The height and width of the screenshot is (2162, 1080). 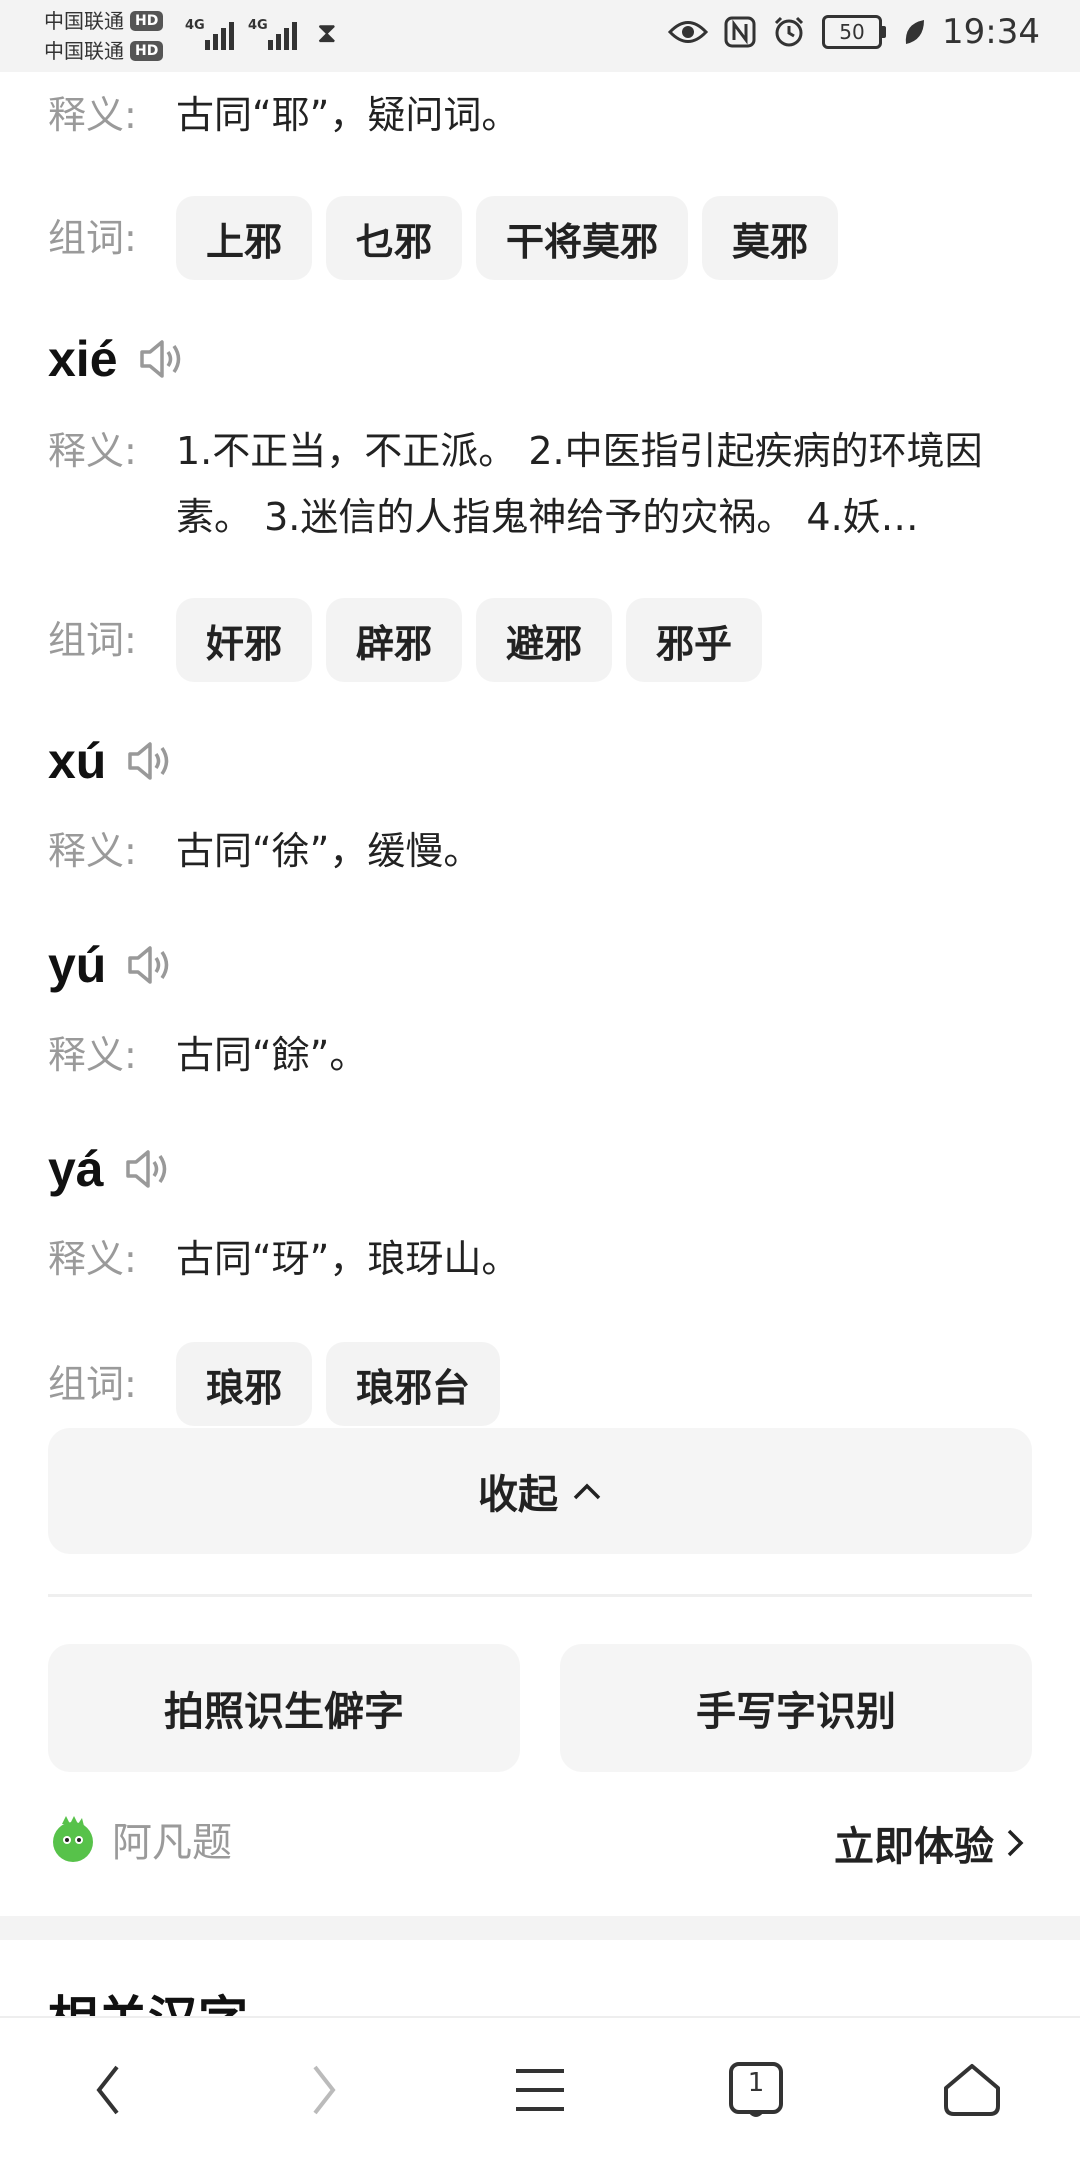 I want to click on pinyin-text: xú, so click(x=77, y=761).